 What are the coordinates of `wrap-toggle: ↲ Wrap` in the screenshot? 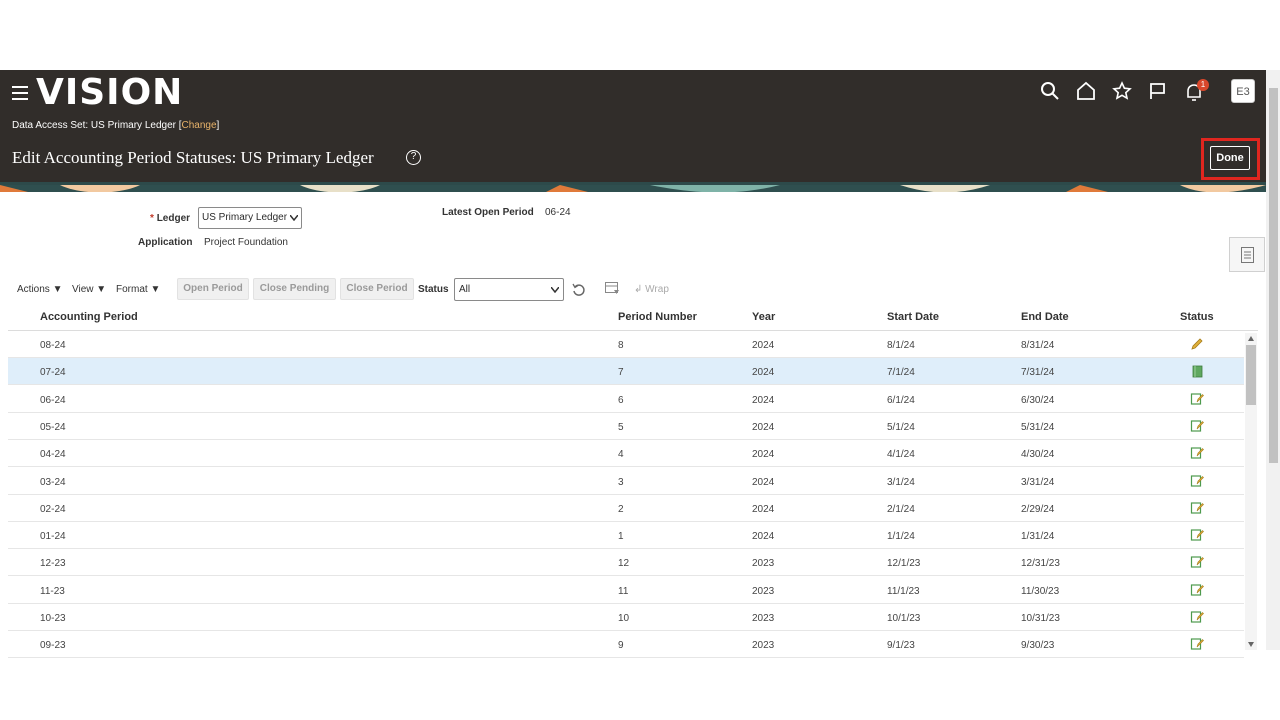 It's located at (651, 289).